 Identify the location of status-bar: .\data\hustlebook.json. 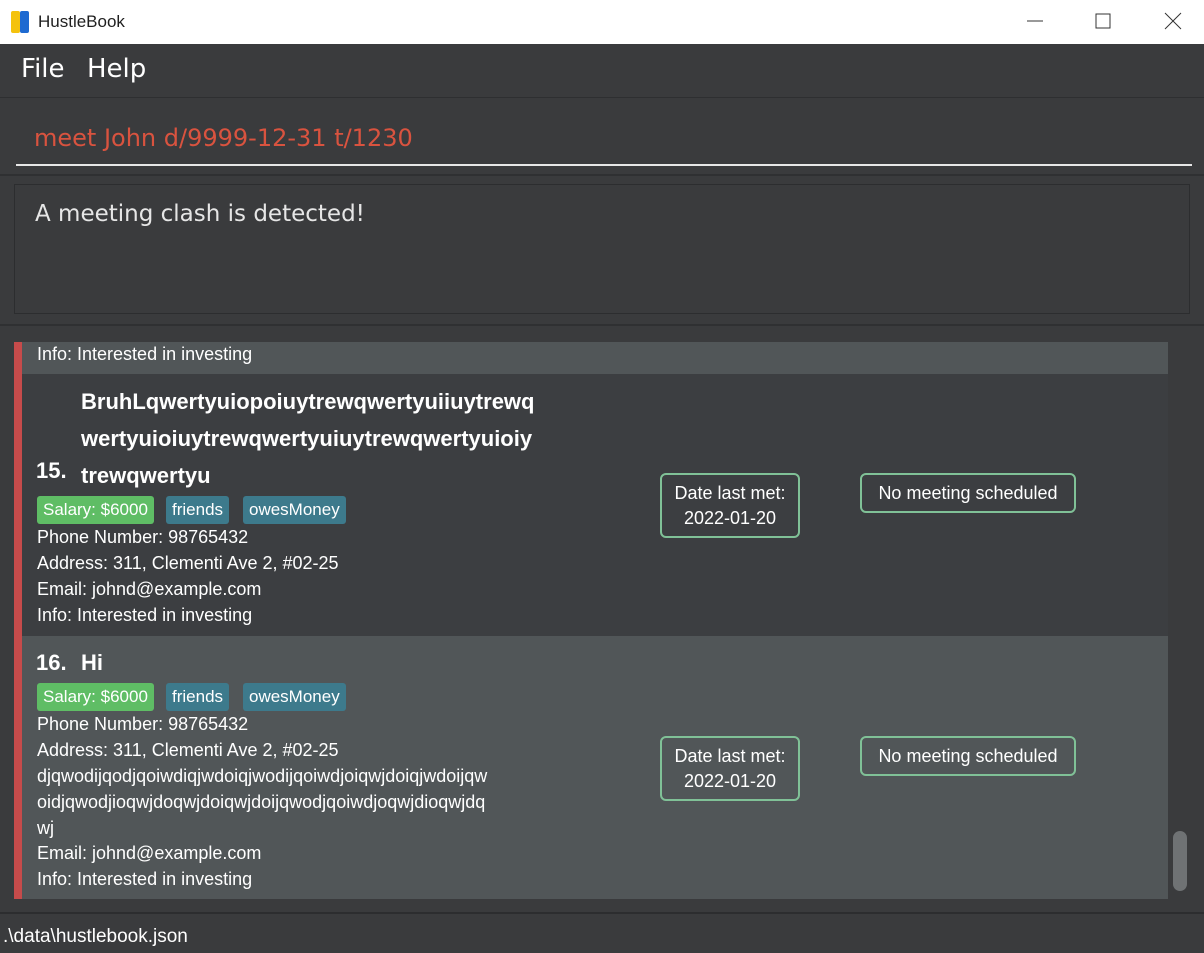
(602, 932).